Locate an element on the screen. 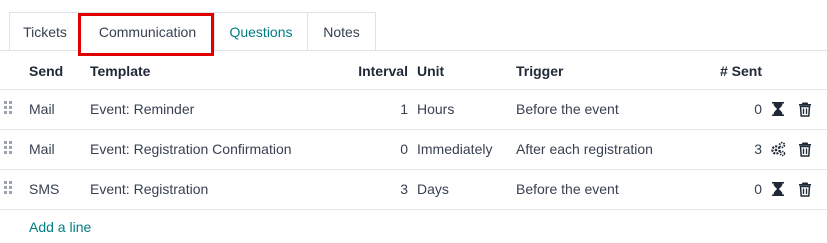 This screenshot has width=827, height=243. cell-unit: Immediately is located at coordinates (455, 149).